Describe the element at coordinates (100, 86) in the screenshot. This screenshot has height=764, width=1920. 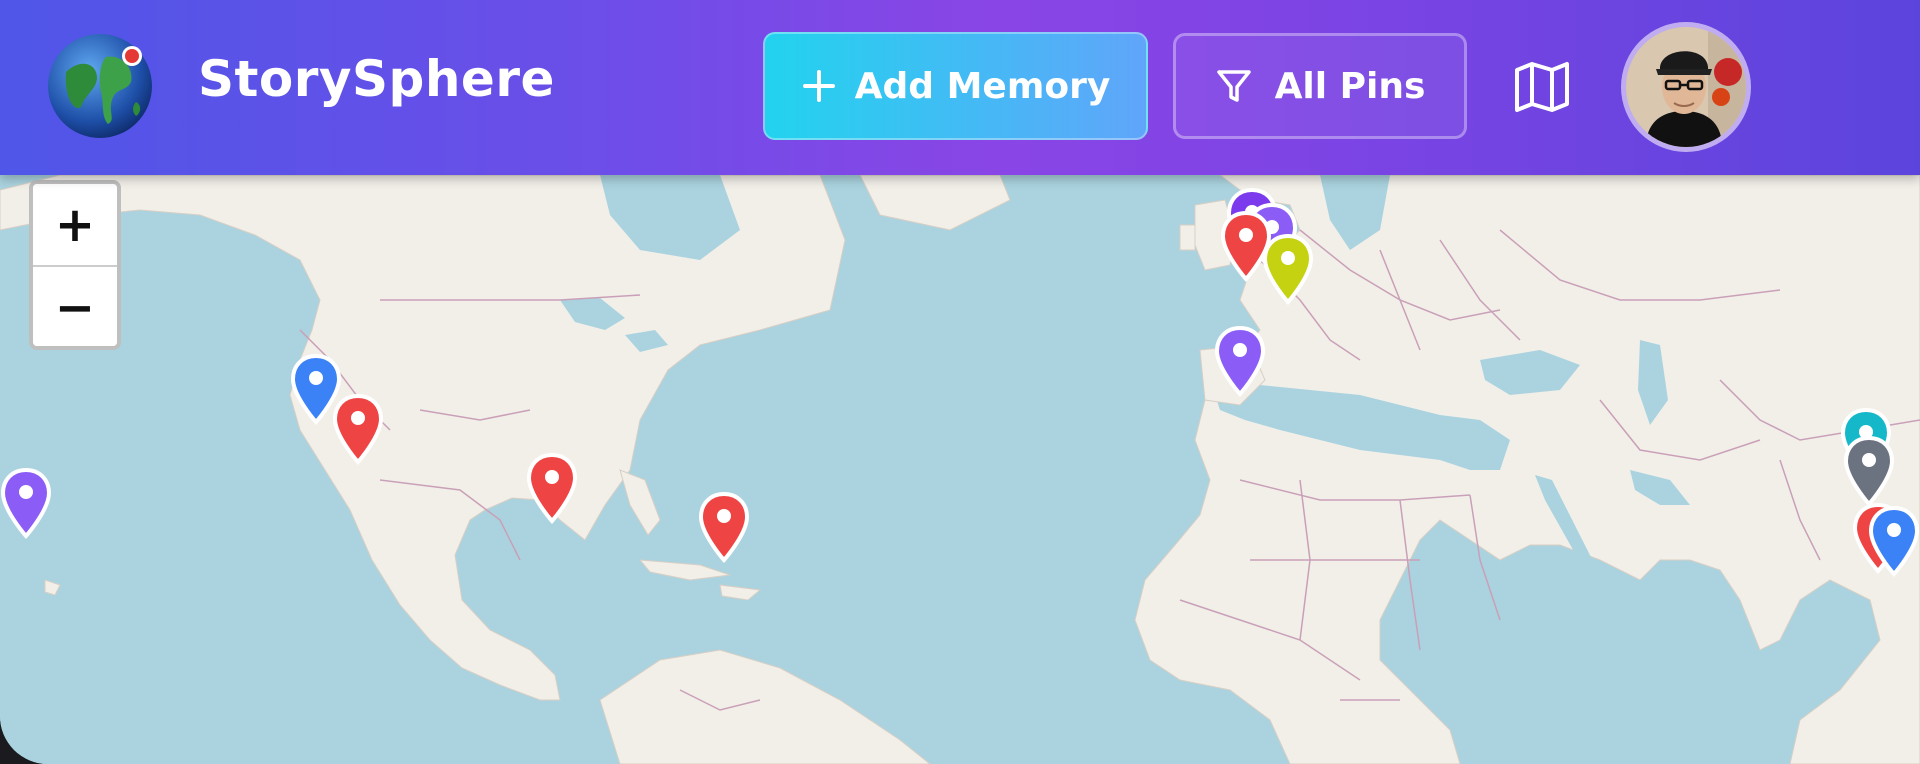
I see `globe-logo-icon` at that location.